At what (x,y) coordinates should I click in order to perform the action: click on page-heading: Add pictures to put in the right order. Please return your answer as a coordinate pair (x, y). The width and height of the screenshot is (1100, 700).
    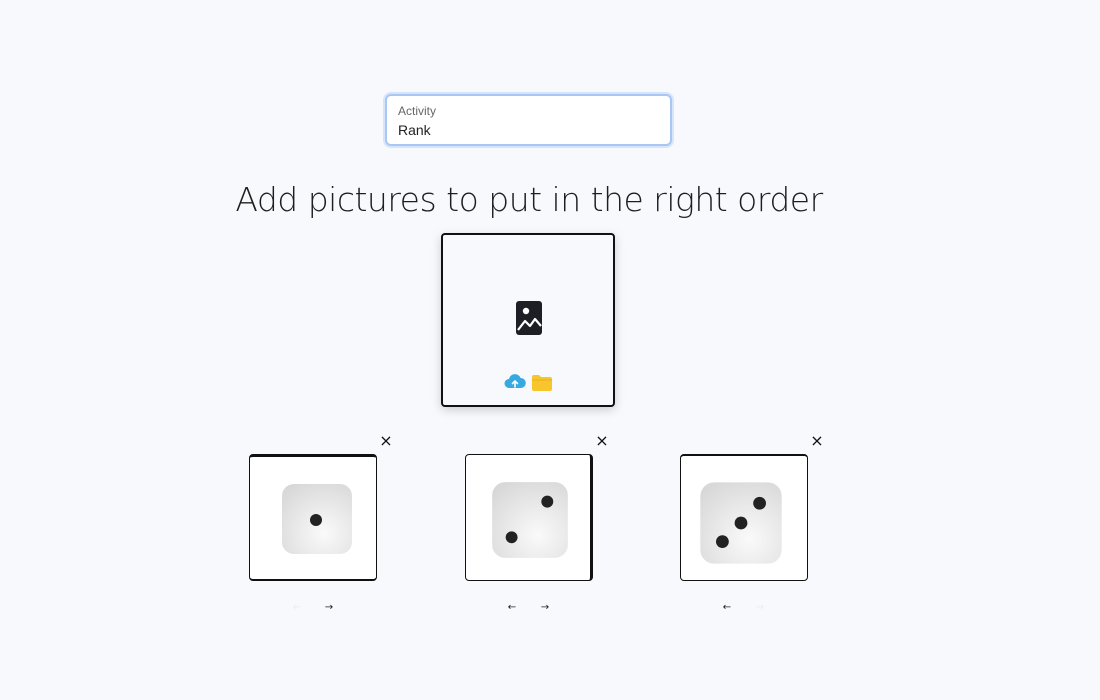
    Looking at the image, I should click on (529, 199).